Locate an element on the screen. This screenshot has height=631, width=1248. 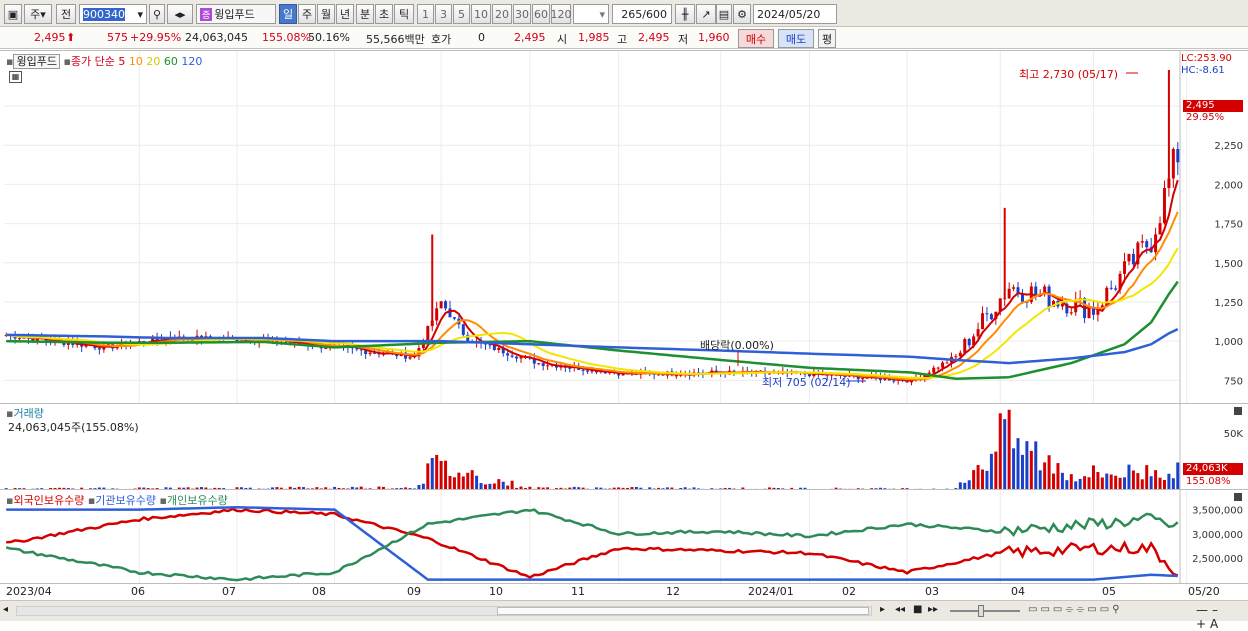
tab-period-3: 년 is located at coordinates (345, 14).